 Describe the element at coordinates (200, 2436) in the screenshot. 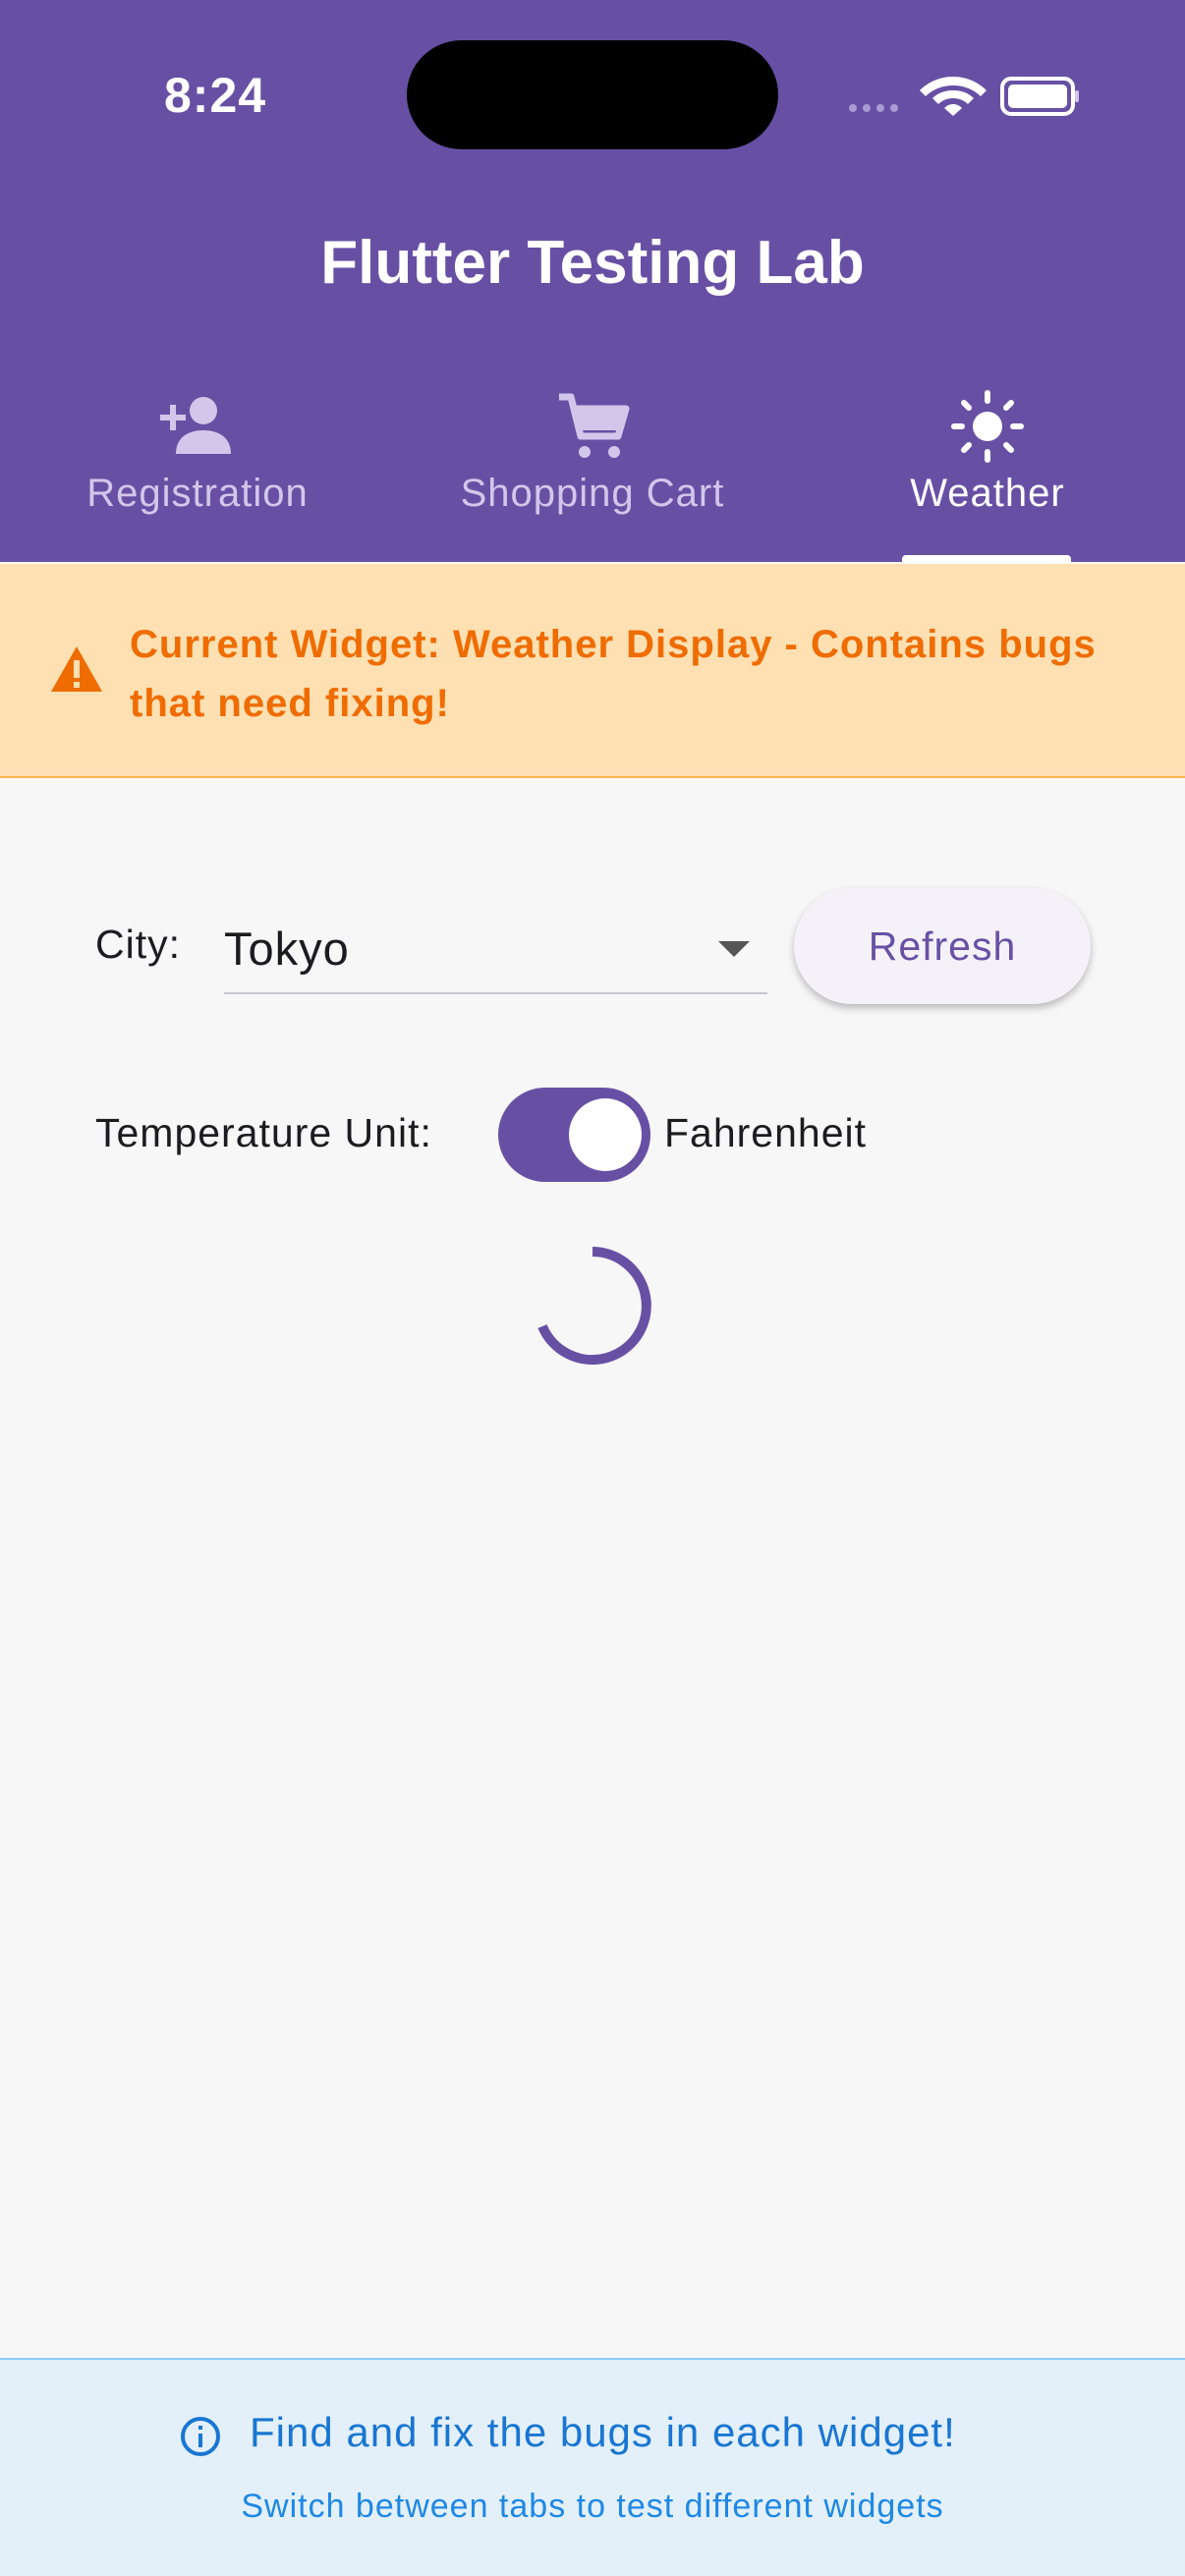

I see `info-icon` at that location.